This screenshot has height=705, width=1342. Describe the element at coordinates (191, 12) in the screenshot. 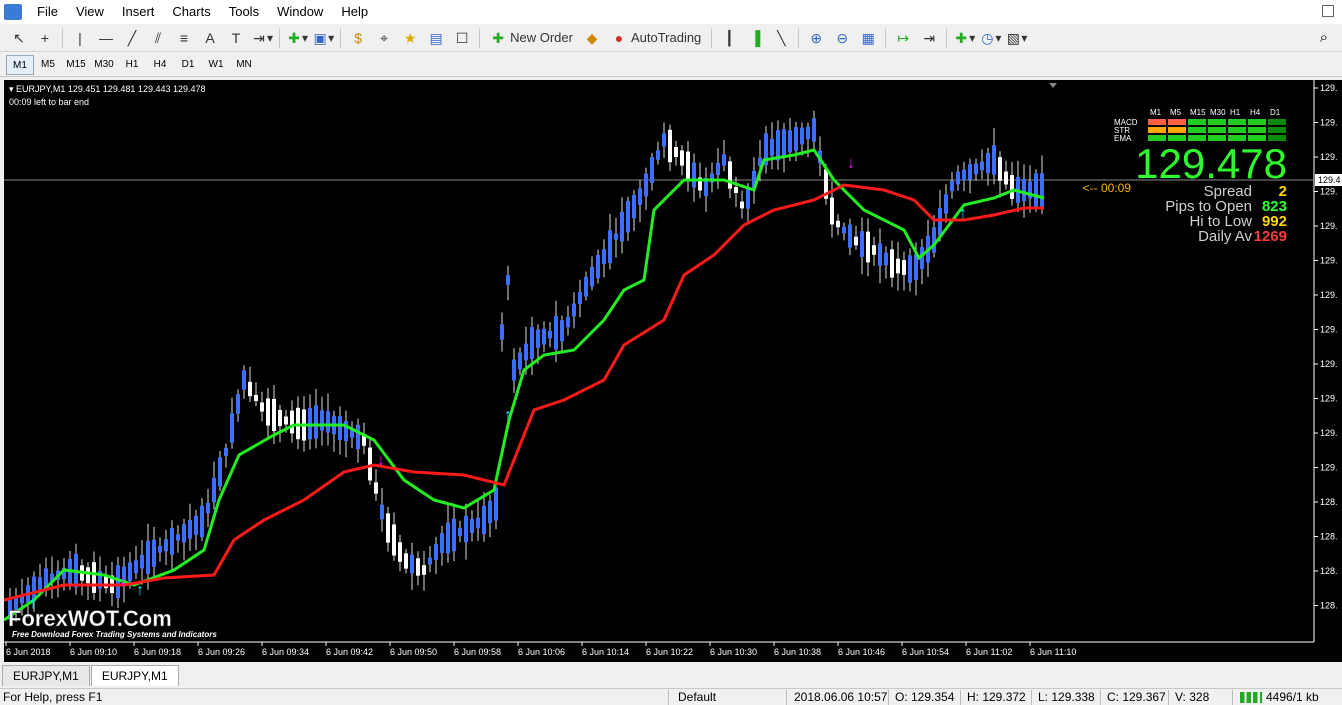

I see `menu-charts: Charts` at that location.